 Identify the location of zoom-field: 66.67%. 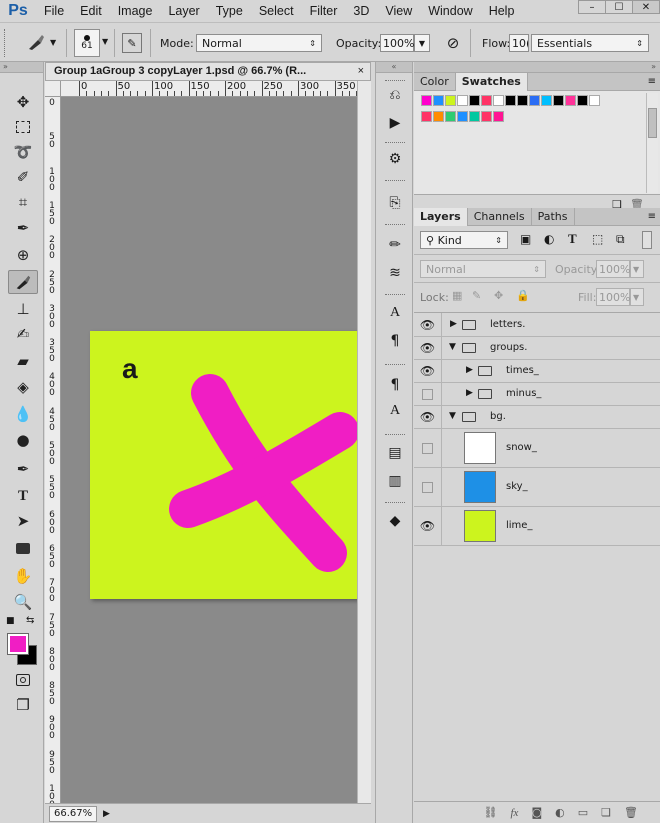
(73, 813).